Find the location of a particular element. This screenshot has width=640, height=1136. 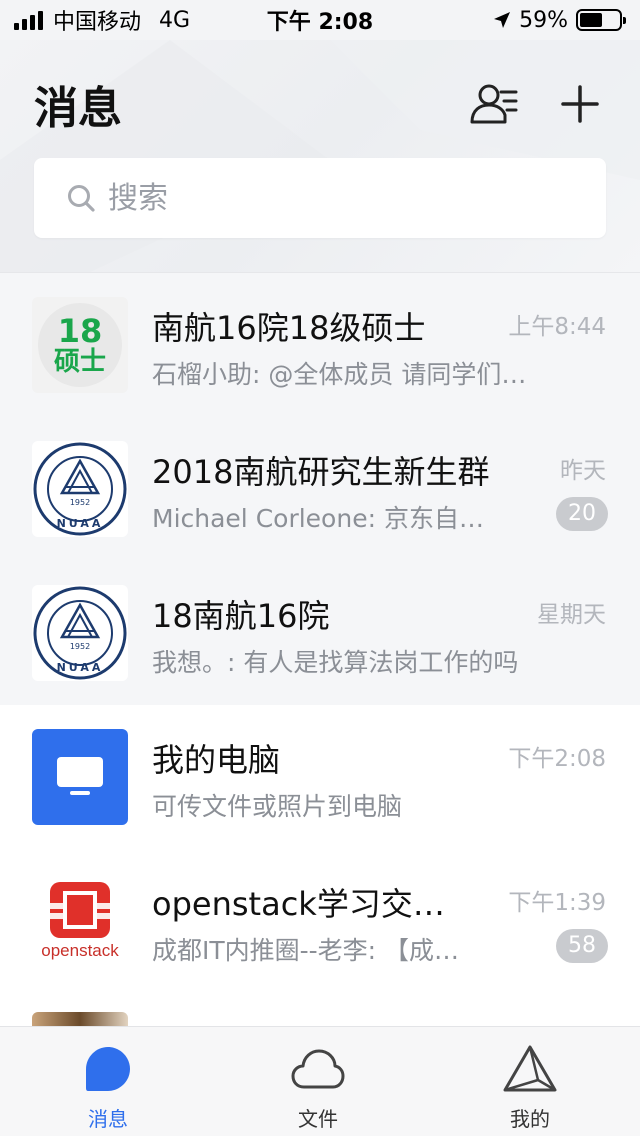

chat-bubble-icon is located at coordinates (108, 1069).